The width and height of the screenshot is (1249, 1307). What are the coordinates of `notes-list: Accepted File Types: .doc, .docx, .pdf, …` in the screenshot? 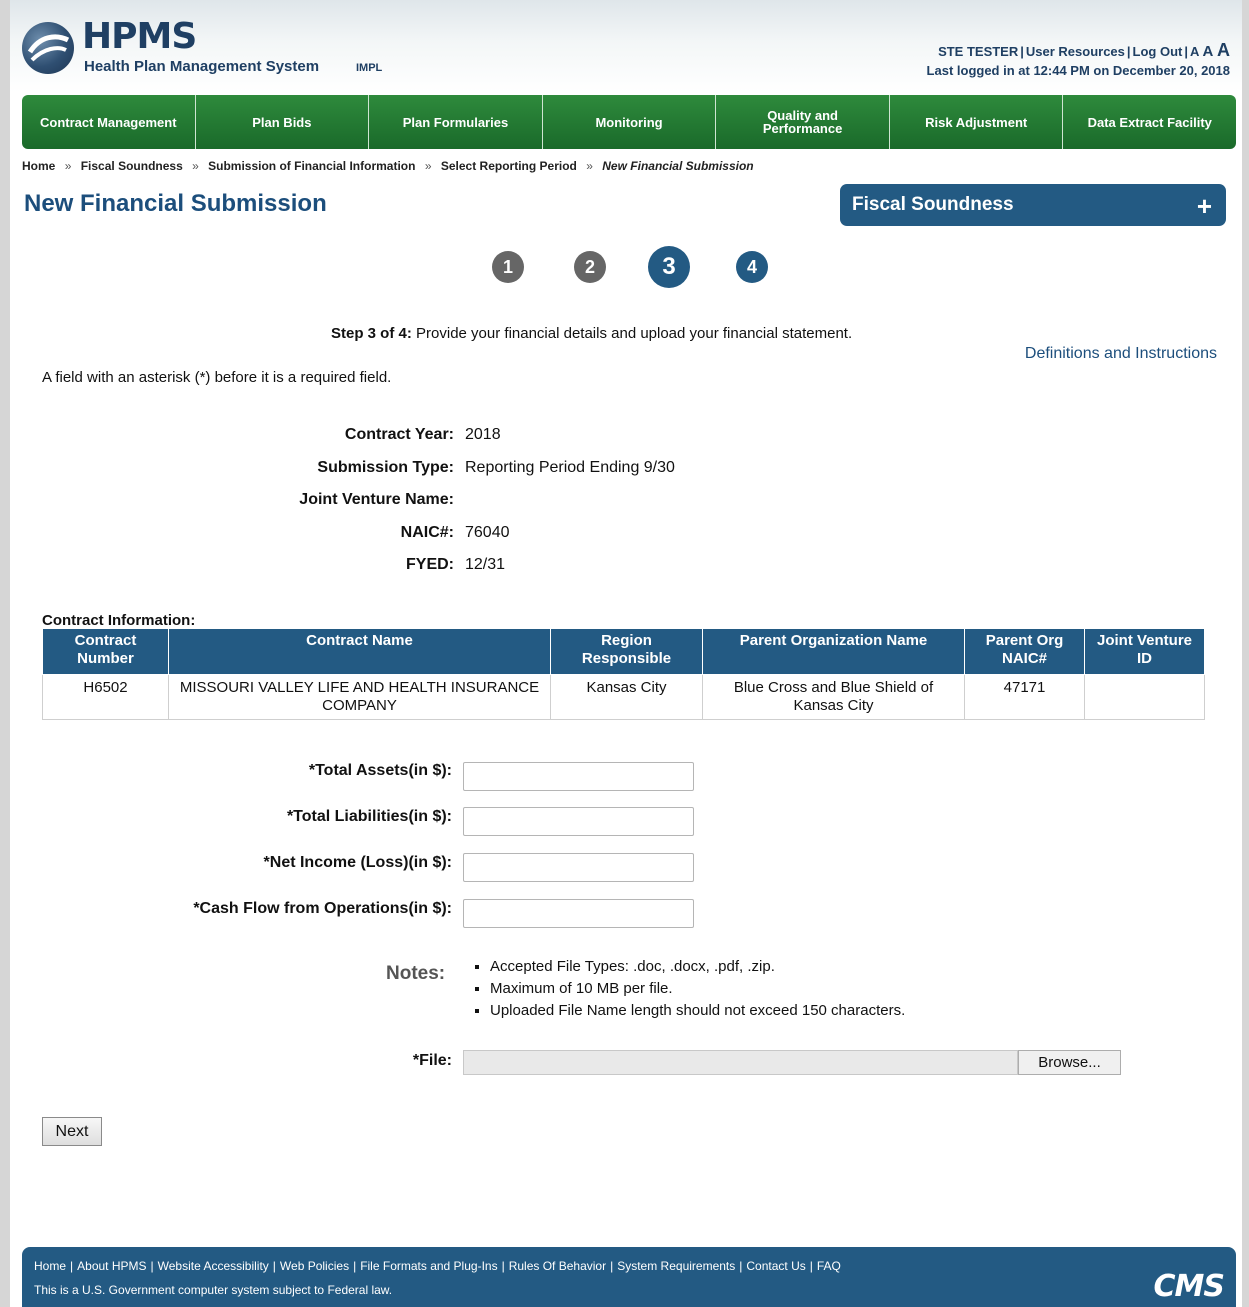 It's located at (690, 989).